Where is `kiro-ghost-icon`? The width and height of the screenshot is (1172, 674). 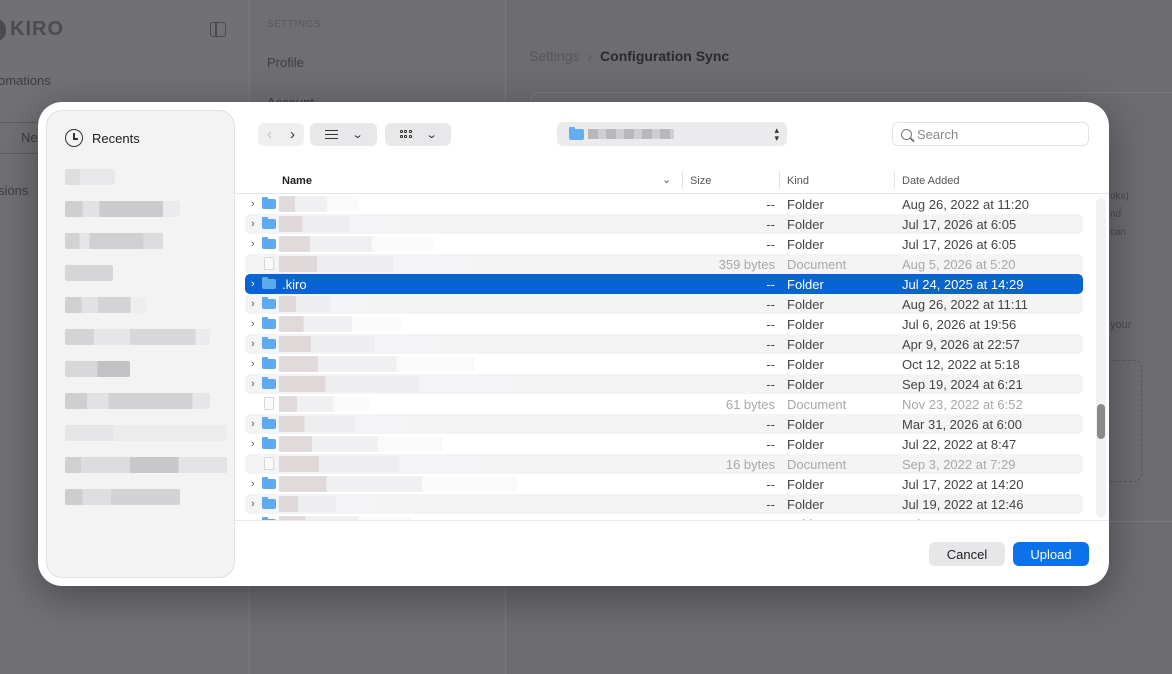 kiro-ghost-icon is located at coordinates (3, 29).